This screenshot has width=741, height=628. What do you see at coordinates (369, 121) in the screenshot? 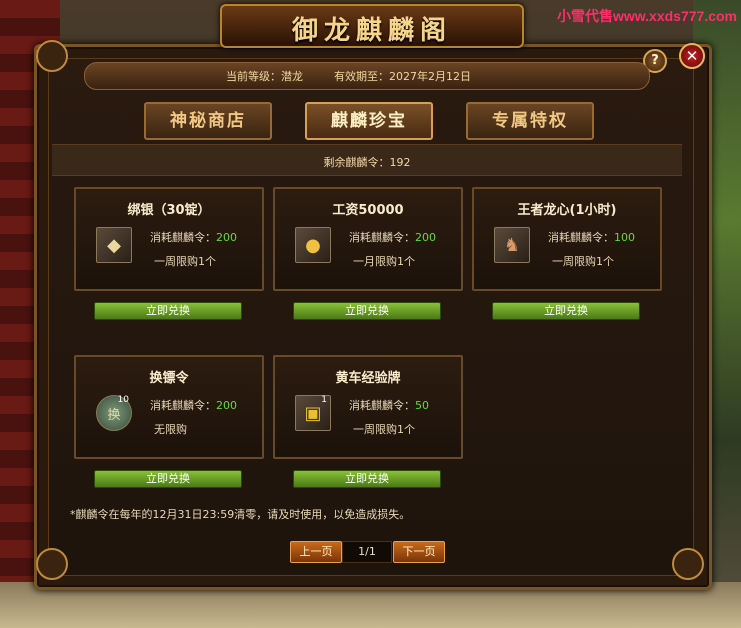
I see `tab-qilin-treasure: 麒麟珍宝` at bounding box center [369, 121].